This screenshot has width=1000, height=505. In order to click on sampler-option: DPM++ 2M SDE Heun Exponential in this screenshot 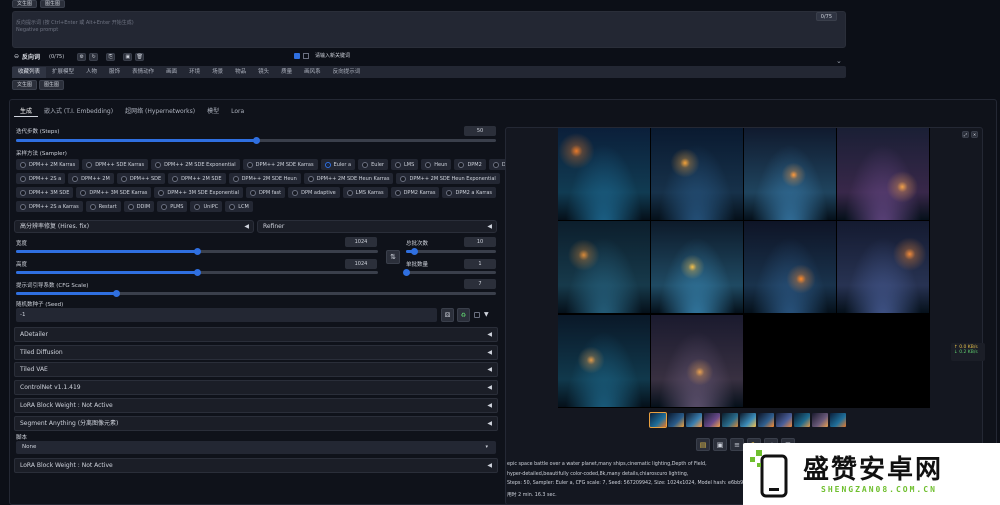, I will do `click(448, 178)`.